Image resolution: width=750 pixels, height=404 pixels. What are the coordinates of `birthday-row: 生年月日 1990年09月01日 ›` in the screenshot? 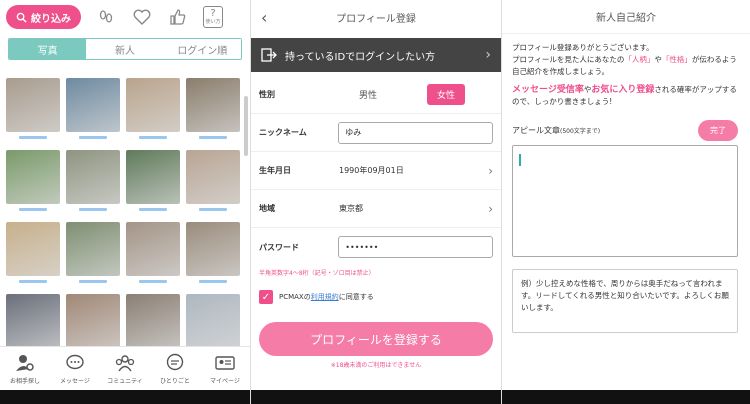 It's located at (376, 171).